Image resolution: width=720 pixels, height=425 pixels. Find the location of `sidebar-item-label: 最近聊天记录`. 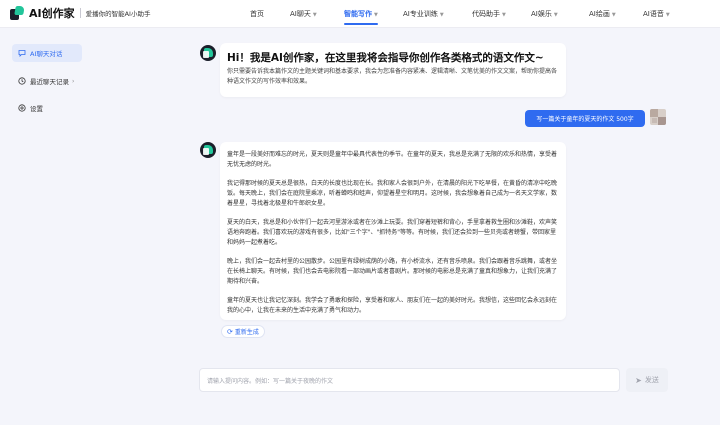

sidebar-item-label: 最近聊天记录 is located at coordinates (49, 82).